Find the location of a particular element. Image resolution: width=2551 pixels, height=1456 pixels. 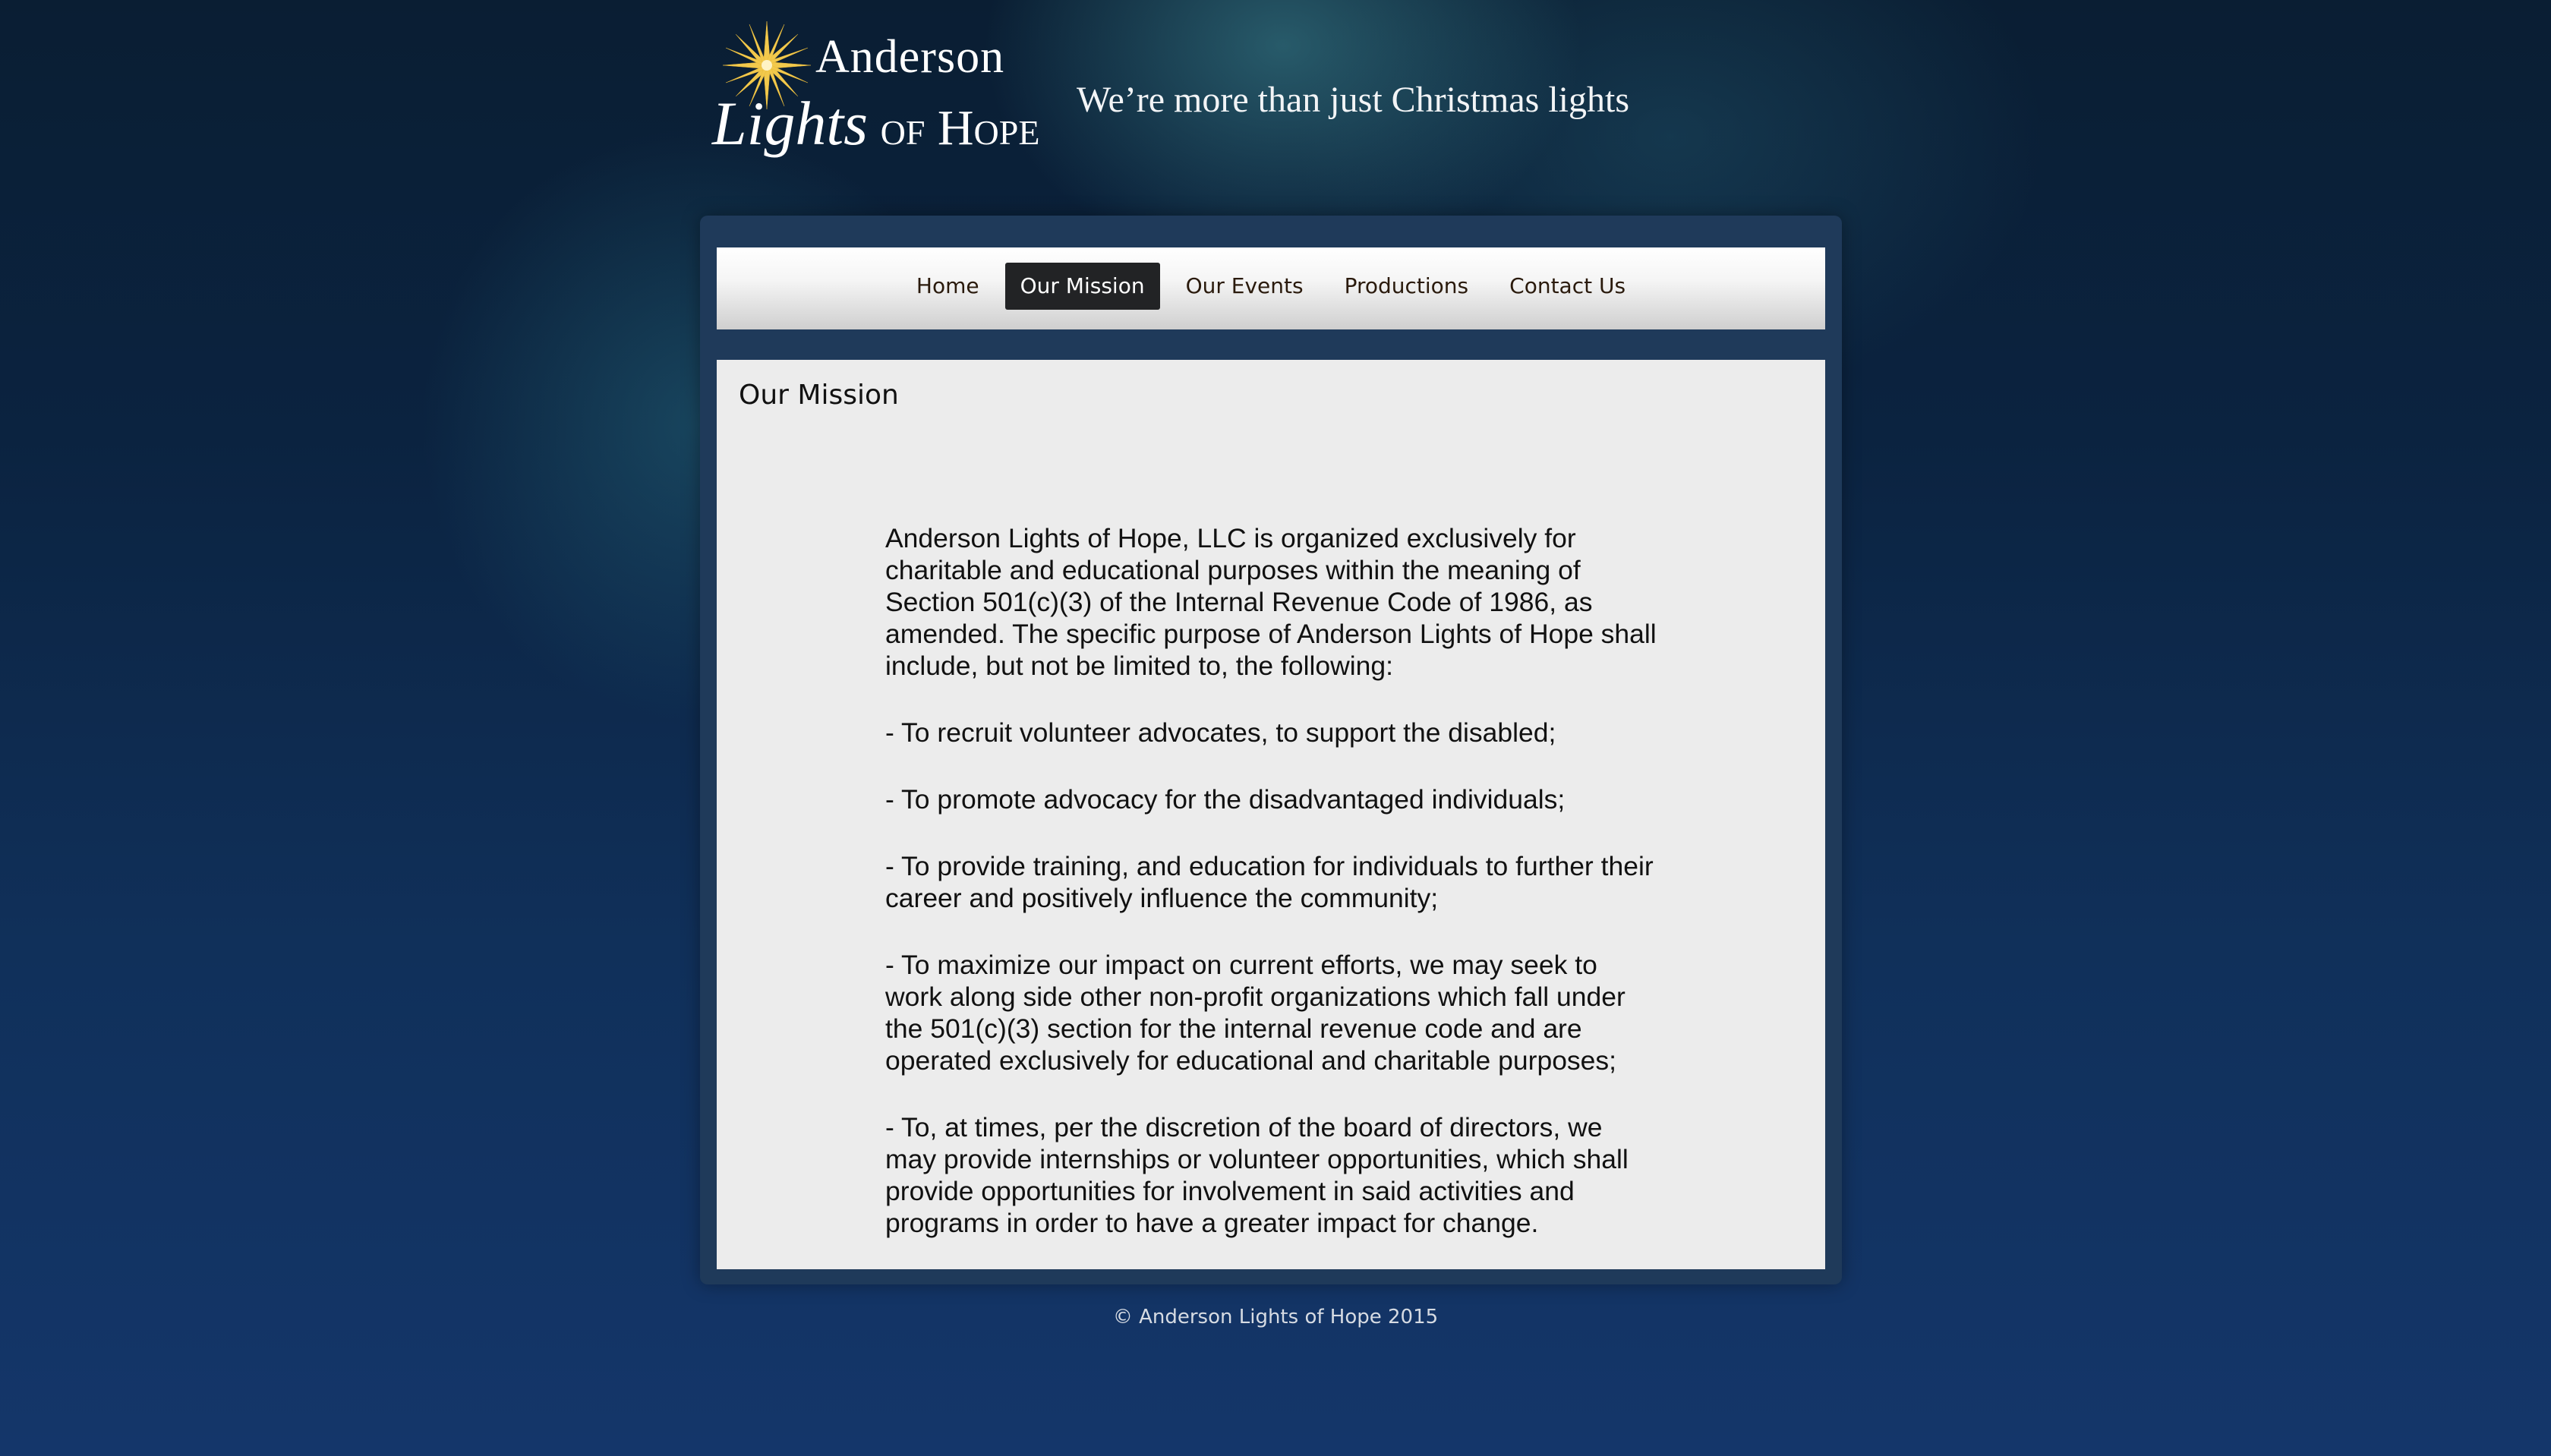

site-tagline: We’re more than just Christmas lights is located at coordinates (1353, 100).